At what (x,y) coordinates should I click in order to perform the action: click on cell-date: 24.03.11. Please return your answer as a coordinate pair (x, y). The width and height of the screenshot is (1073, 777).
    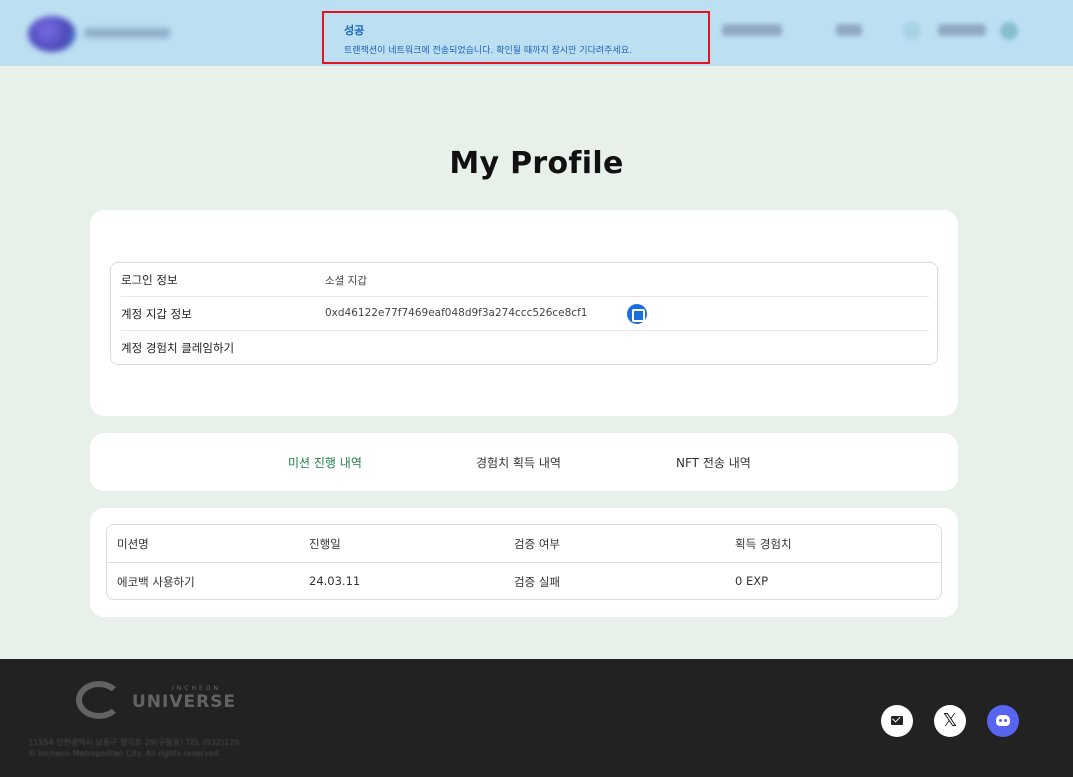
    Looking at the image, I should click on (335, 581).